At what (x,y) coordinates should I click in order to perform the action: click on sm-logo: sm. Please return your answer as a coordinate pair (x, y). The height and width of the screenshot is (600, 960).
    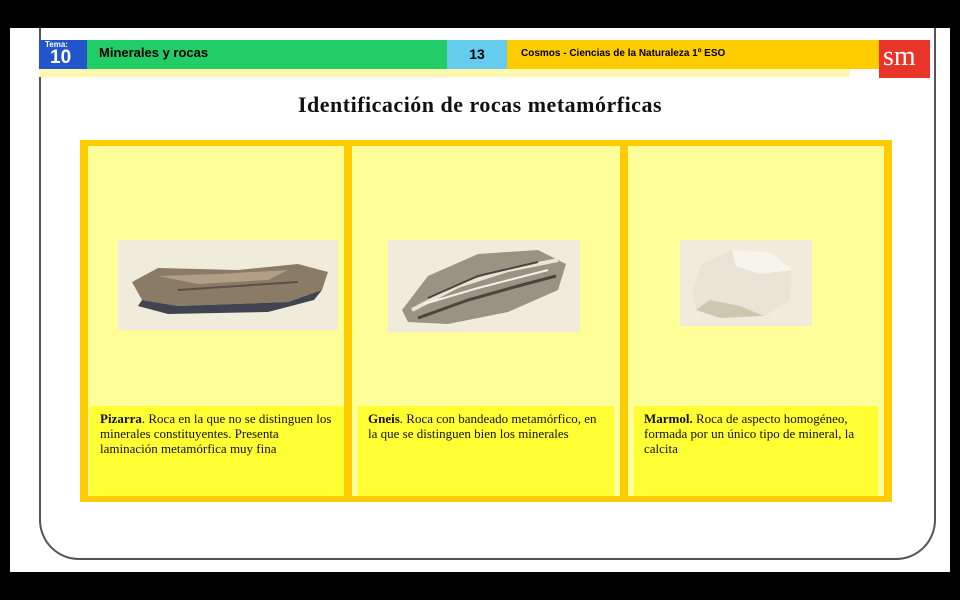
    Looking at the image, I should click on (904, 59).